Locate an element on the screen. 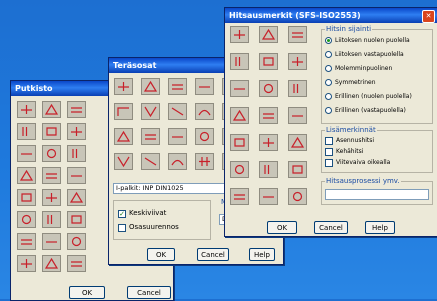 The height and width of the screenshot is (301, 437). keskiviivat-checkbox: ✓ is located at coordinates (122, 214).